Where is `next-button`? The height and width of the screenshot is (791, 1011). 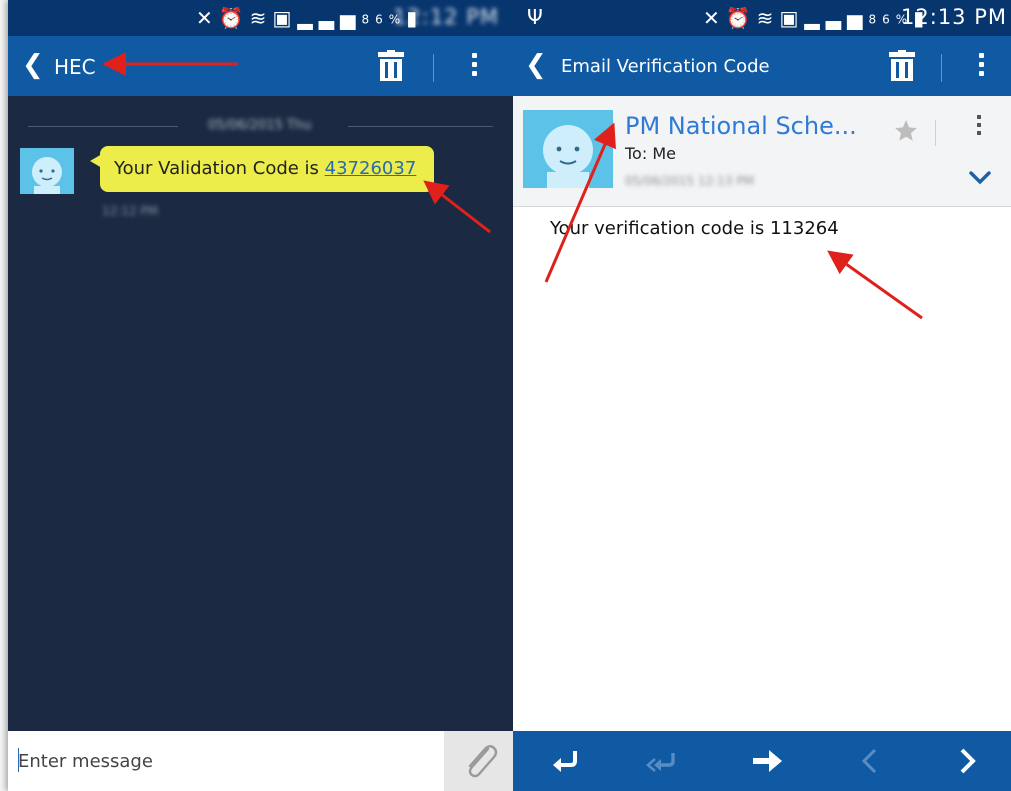
next-button is located at coordinates (967, 761).